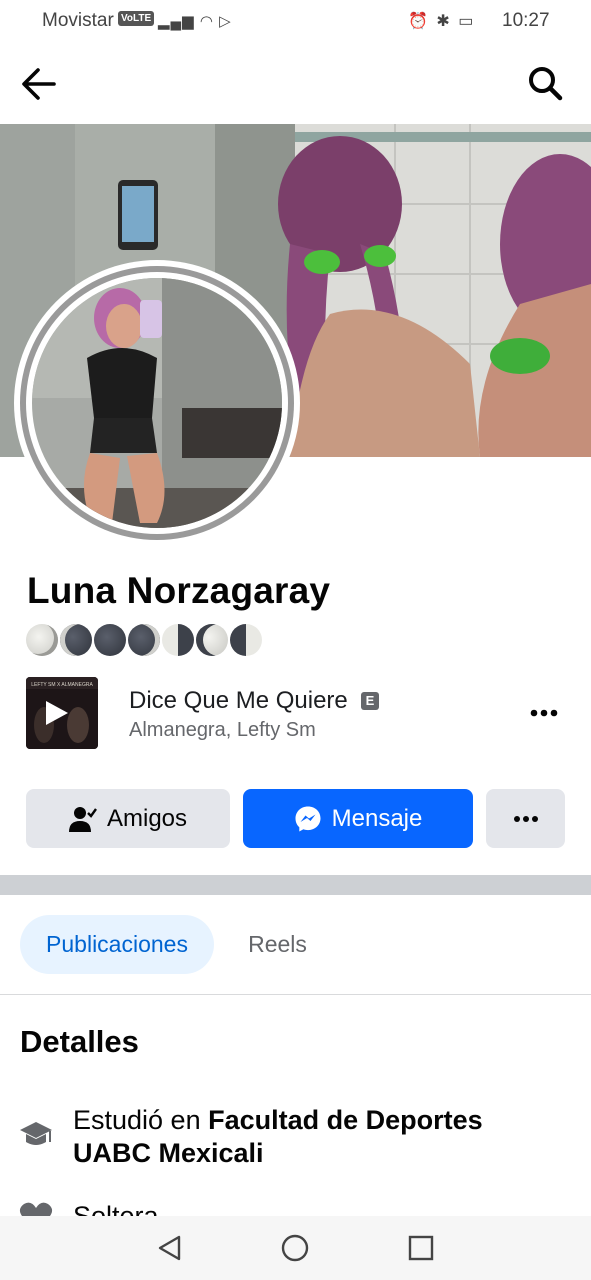  I want to click on signal-wifi-icon: ▂▄▆ ◠ ▷, so click(195, 21).